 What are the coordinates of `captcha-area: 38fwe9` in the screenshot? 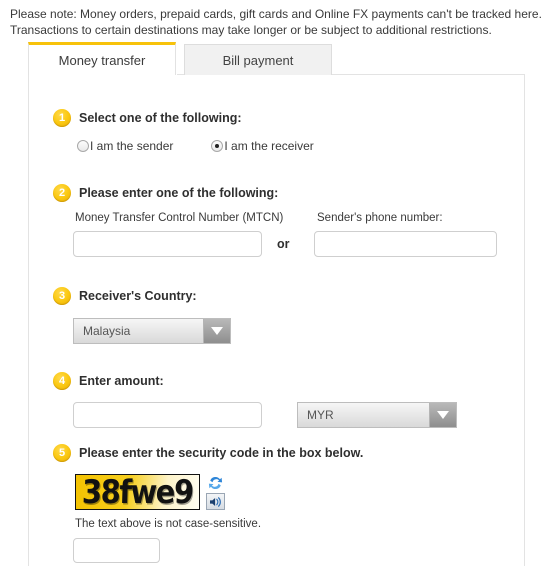 It's located at (299, 492).